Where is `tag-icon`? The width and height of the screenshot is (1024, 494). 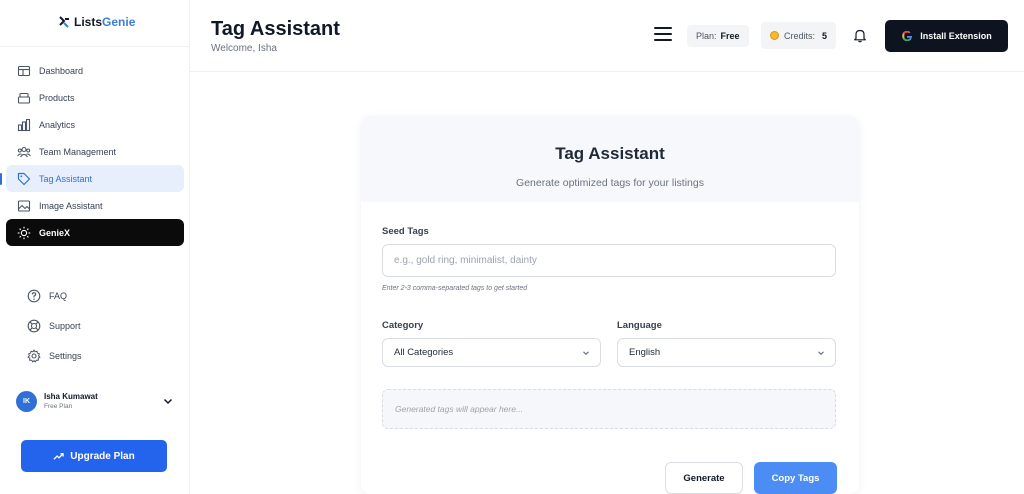 tag-icon is located at coordinates (24, 178).